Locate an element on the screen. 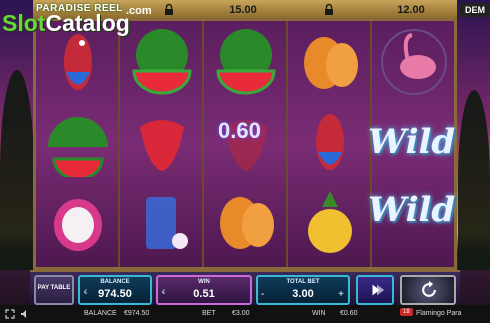 This screenshot has height=323, width=490. balance-label: BALANCE is located at coordinates (115, 282).